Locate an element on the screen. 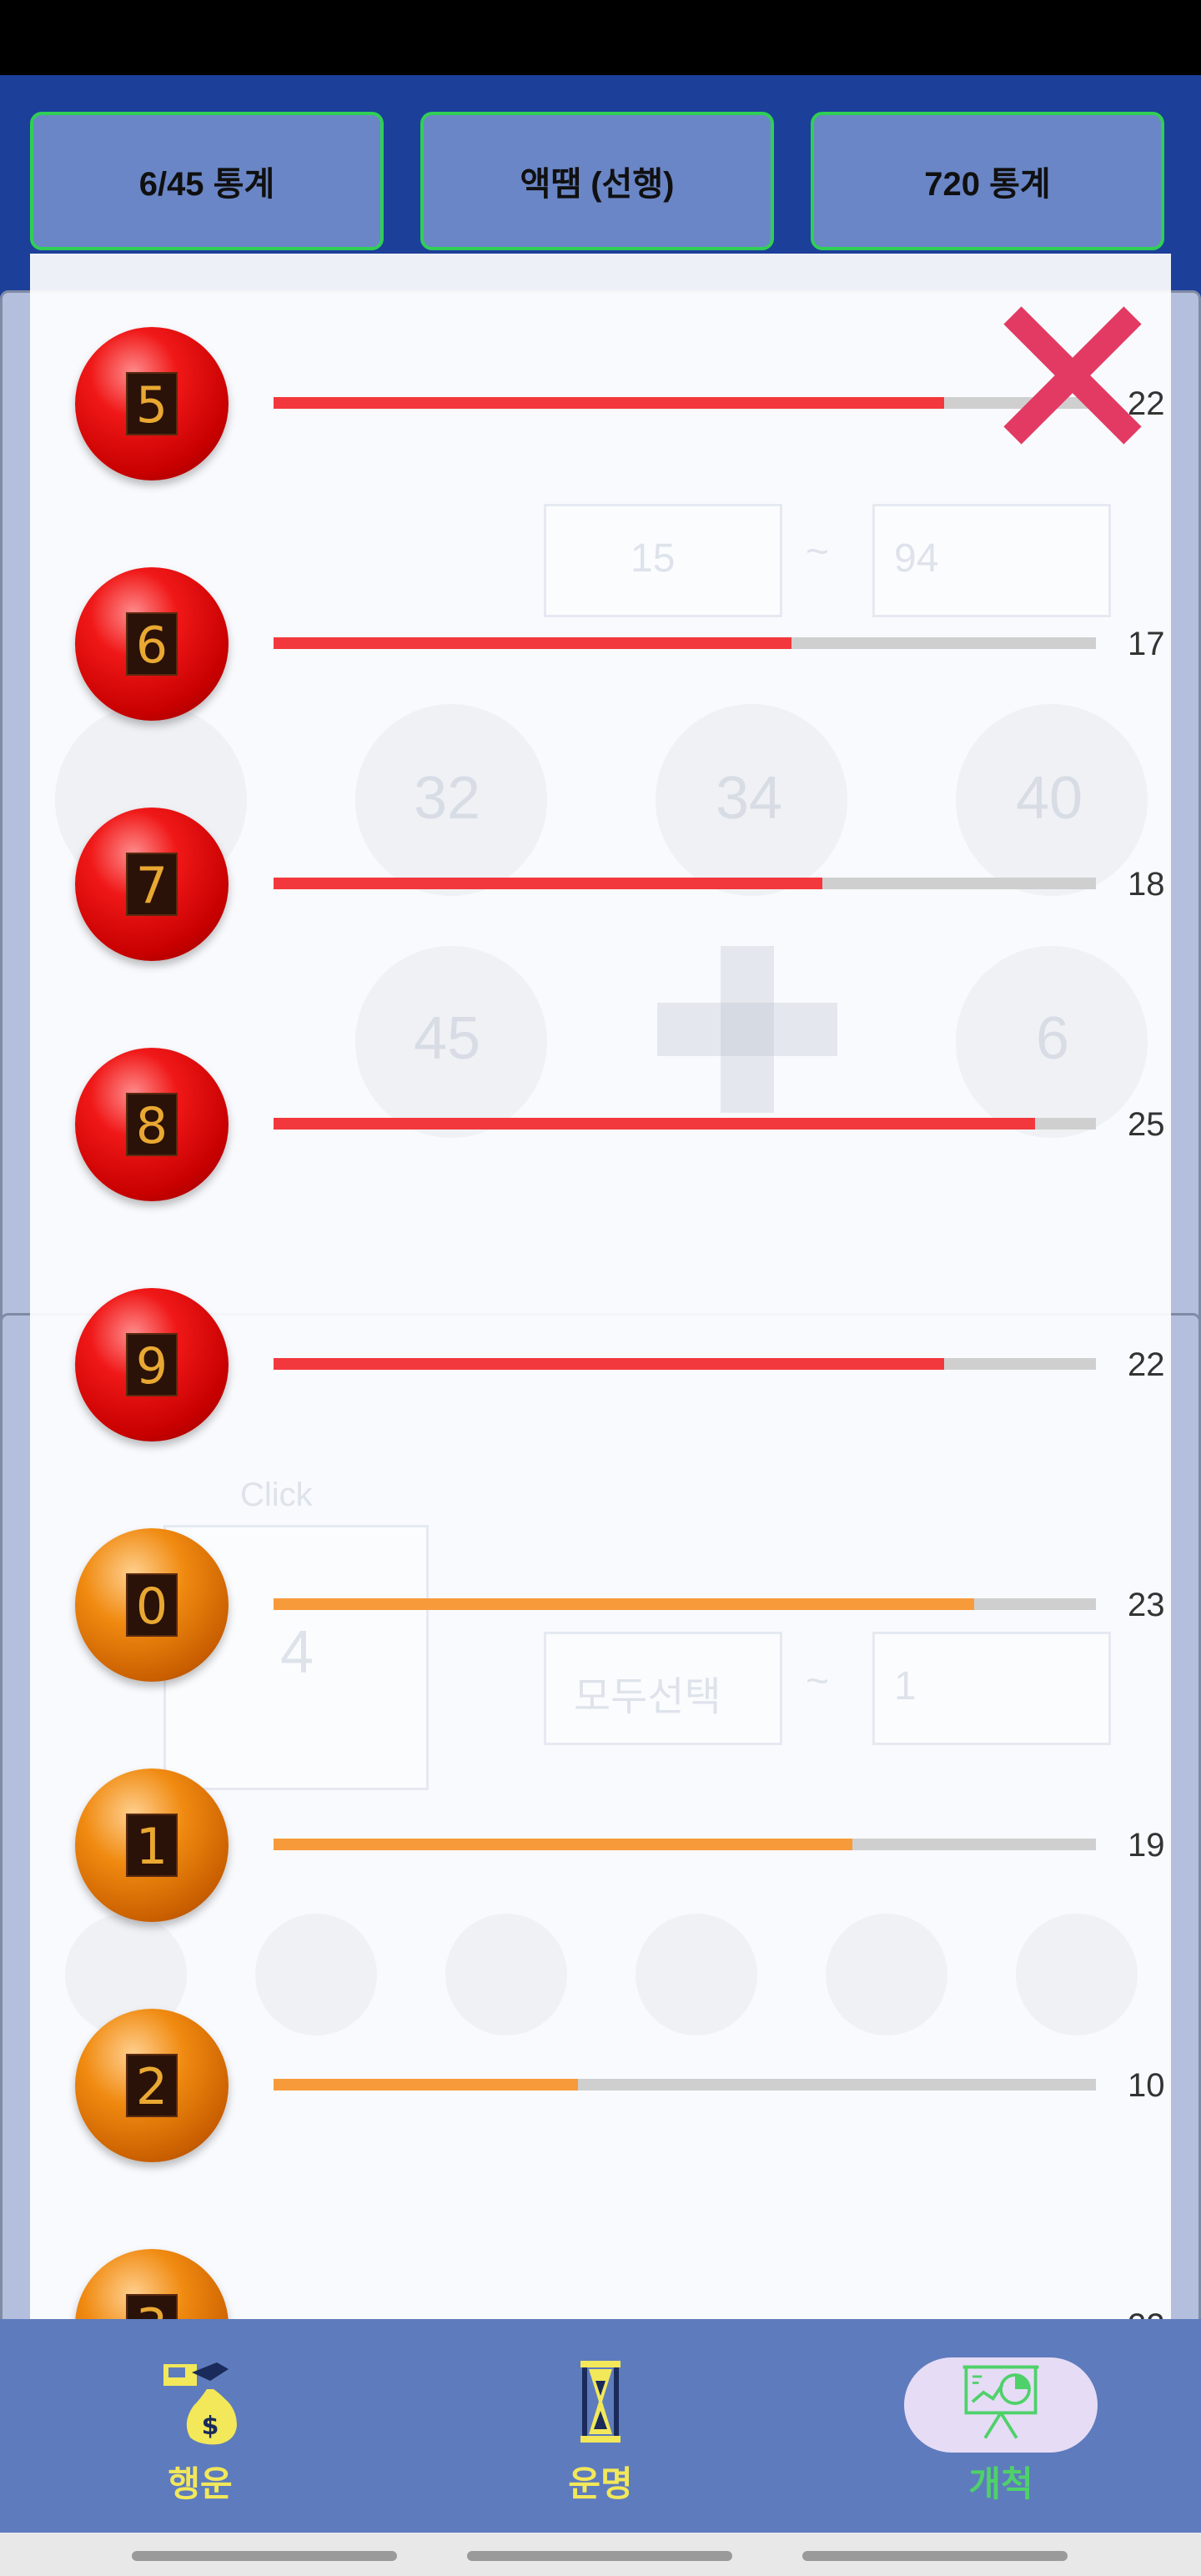 The width and height of the screenshot is (1201, 2576). money-bag-icon: $ is located at coordinates (200, 2403).